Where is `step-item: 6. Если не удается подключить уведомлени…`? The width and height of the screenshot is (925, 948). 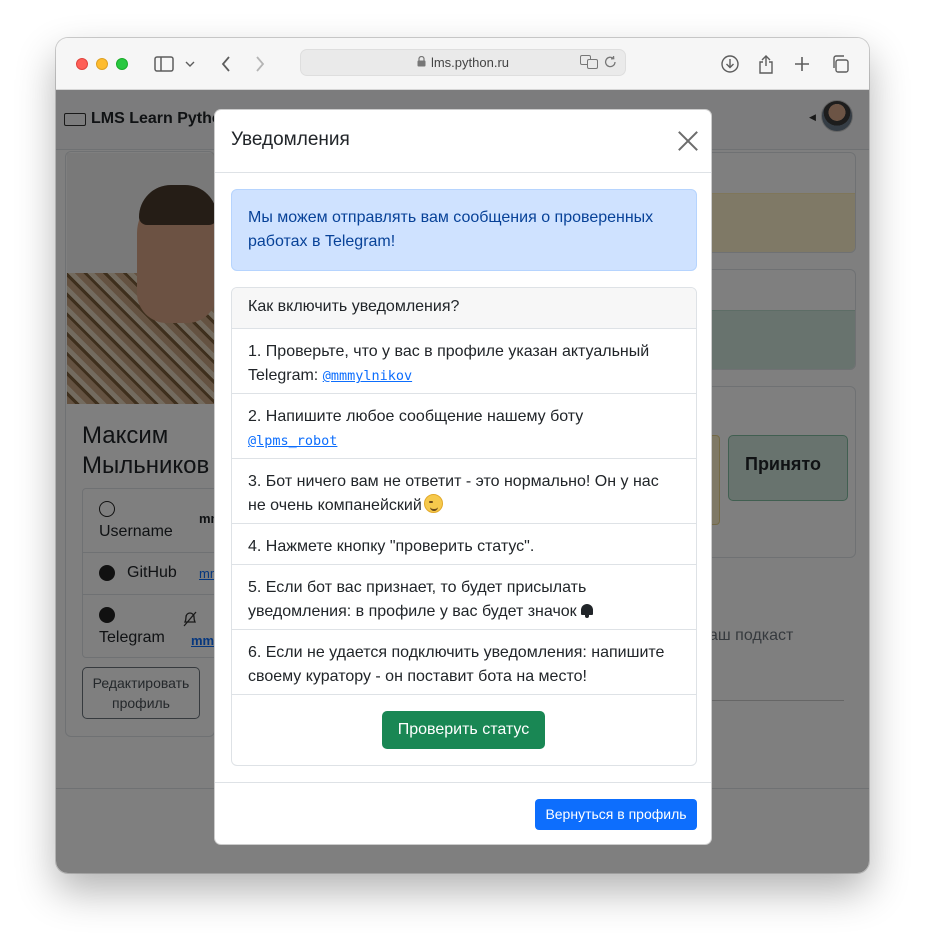 step-item: 6. Если не удается подключить уведомлени… is located at coordinates (464, 662).